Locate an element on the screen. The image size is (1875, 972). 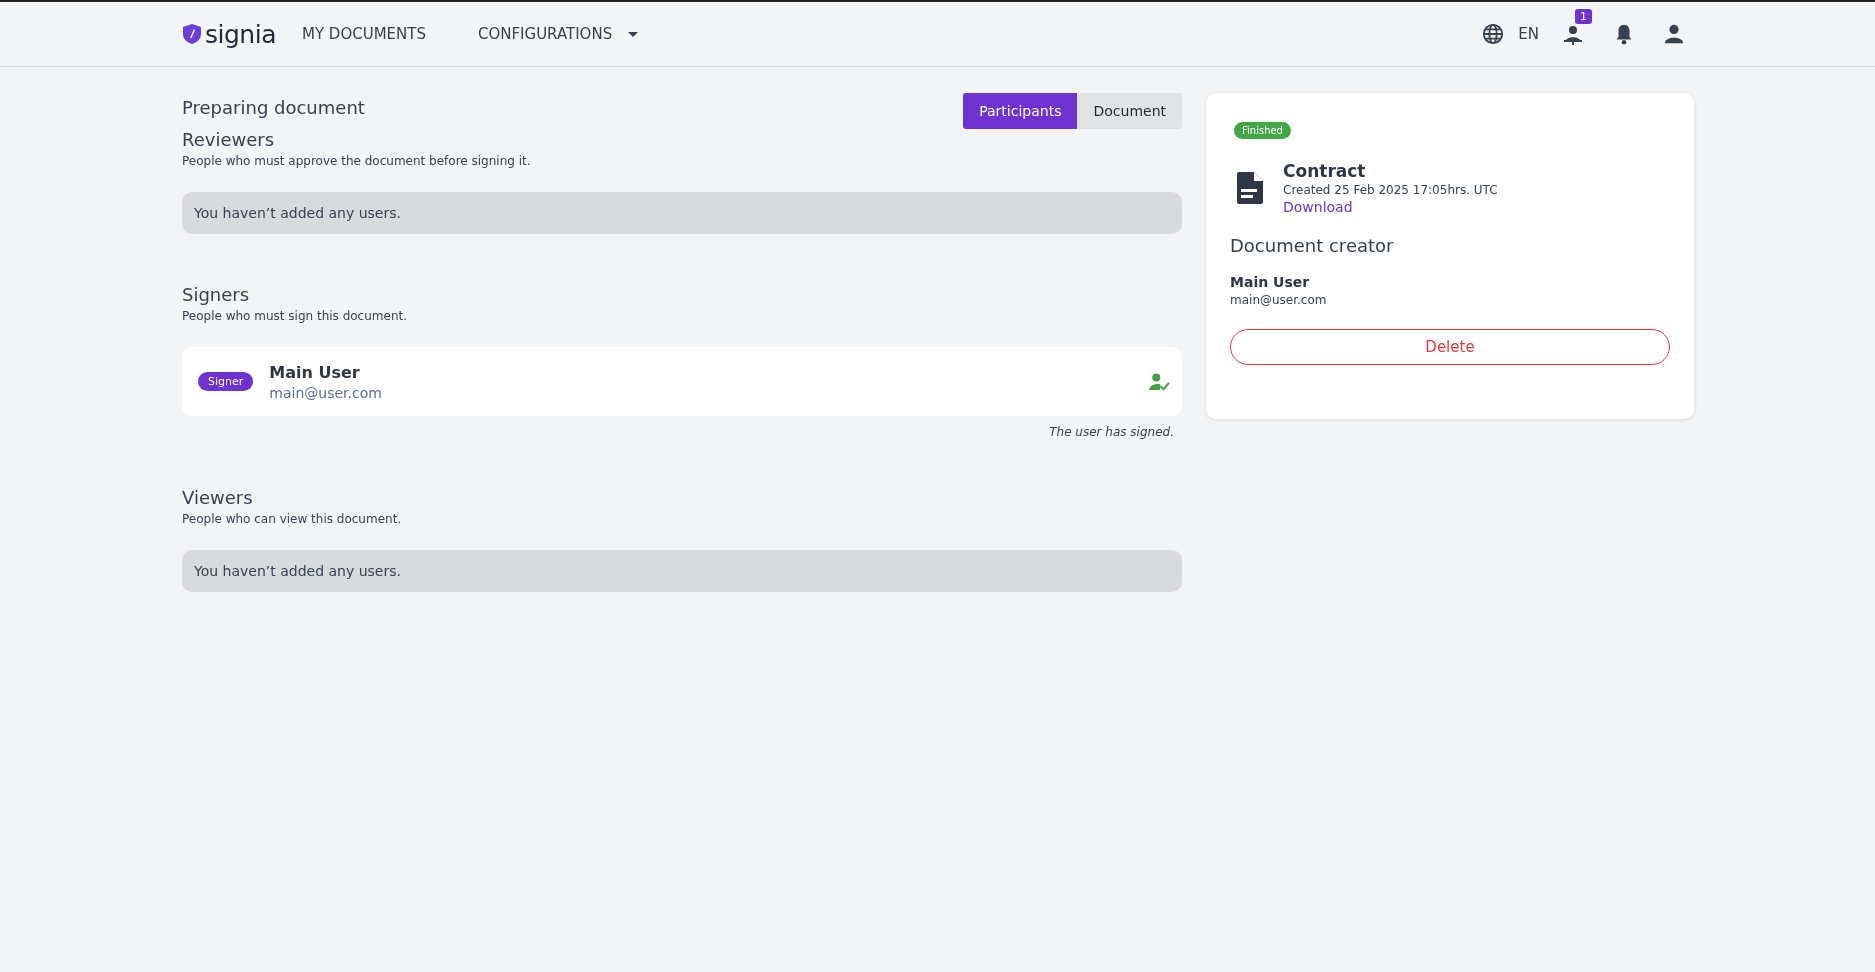
document-icon is located at coordinates (1250, 188).